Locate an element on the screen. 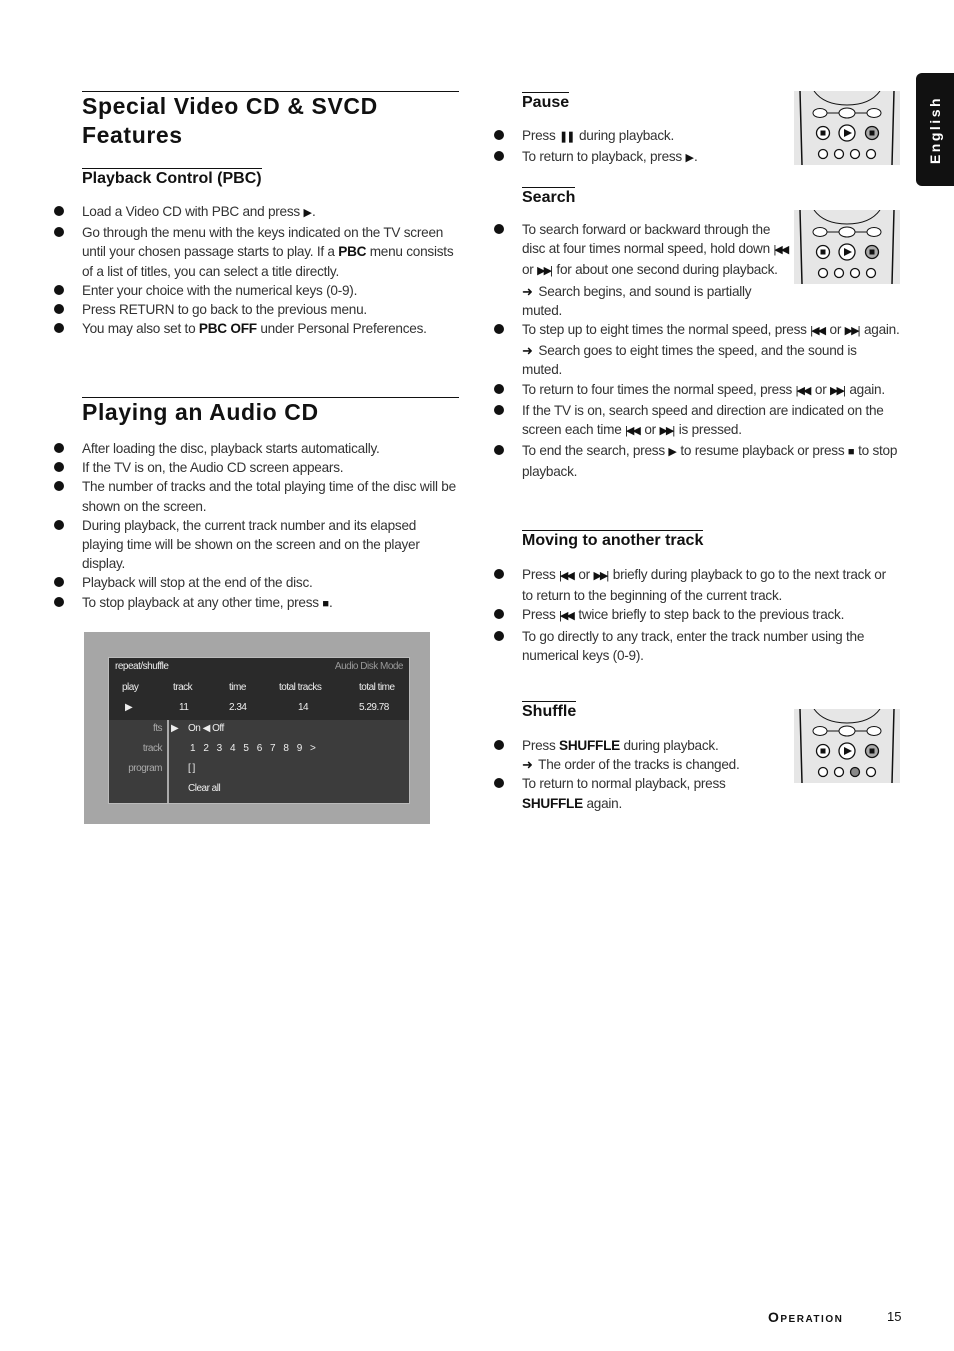  key-label: PBC OFF is located at coordinates (227, 329).